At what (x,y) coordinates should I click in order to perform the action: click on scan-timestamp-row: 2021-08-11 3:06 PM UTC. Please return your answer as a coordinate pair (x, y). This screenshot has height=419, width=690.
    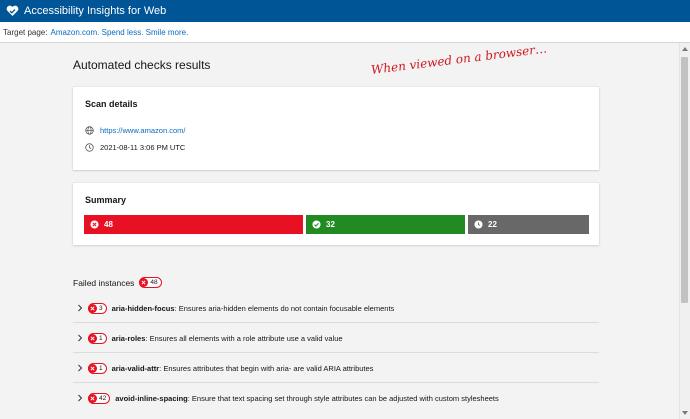
    Looking at the image, I should click on (135, 147).